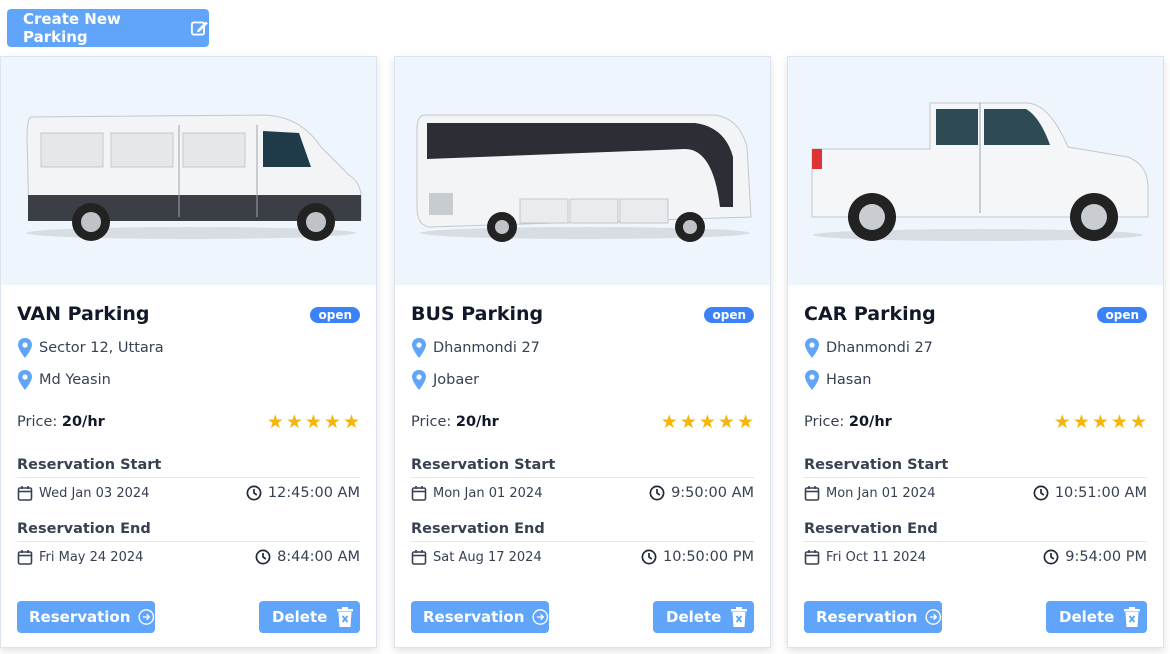 The height and width of the screenshot is (654, 1170). I want to click on end-time: 9:54:00 PM, so click(1095, 557).